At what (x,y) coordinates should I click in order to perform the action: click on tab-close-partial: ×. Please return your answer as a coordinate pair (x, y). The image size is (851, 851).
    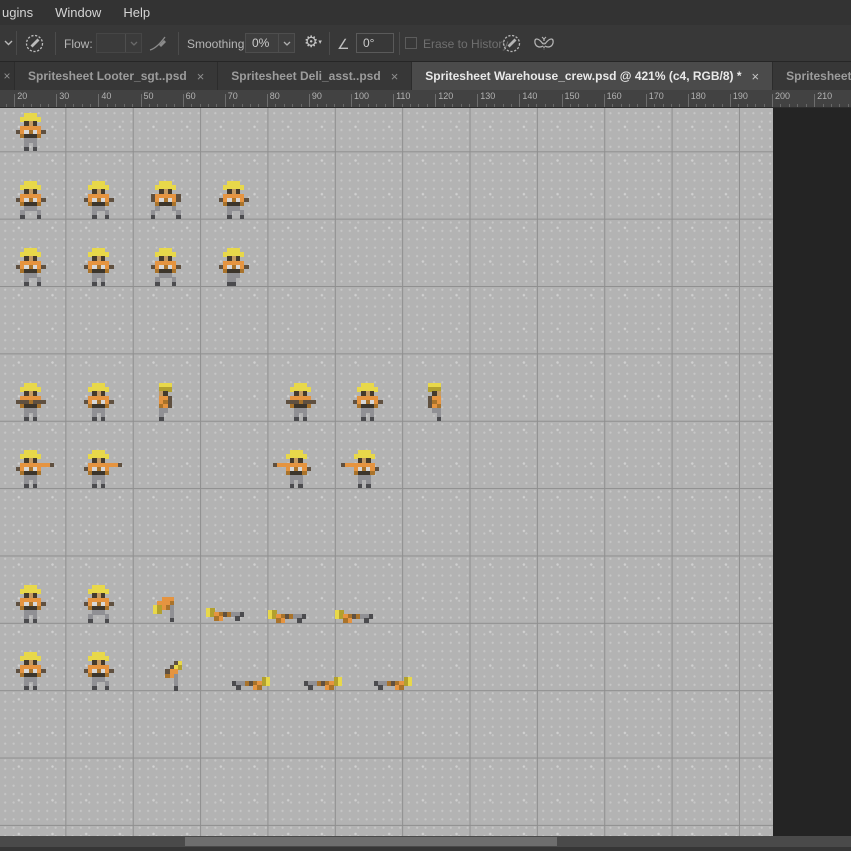
    Looking at the image, I should click on (7, 76).